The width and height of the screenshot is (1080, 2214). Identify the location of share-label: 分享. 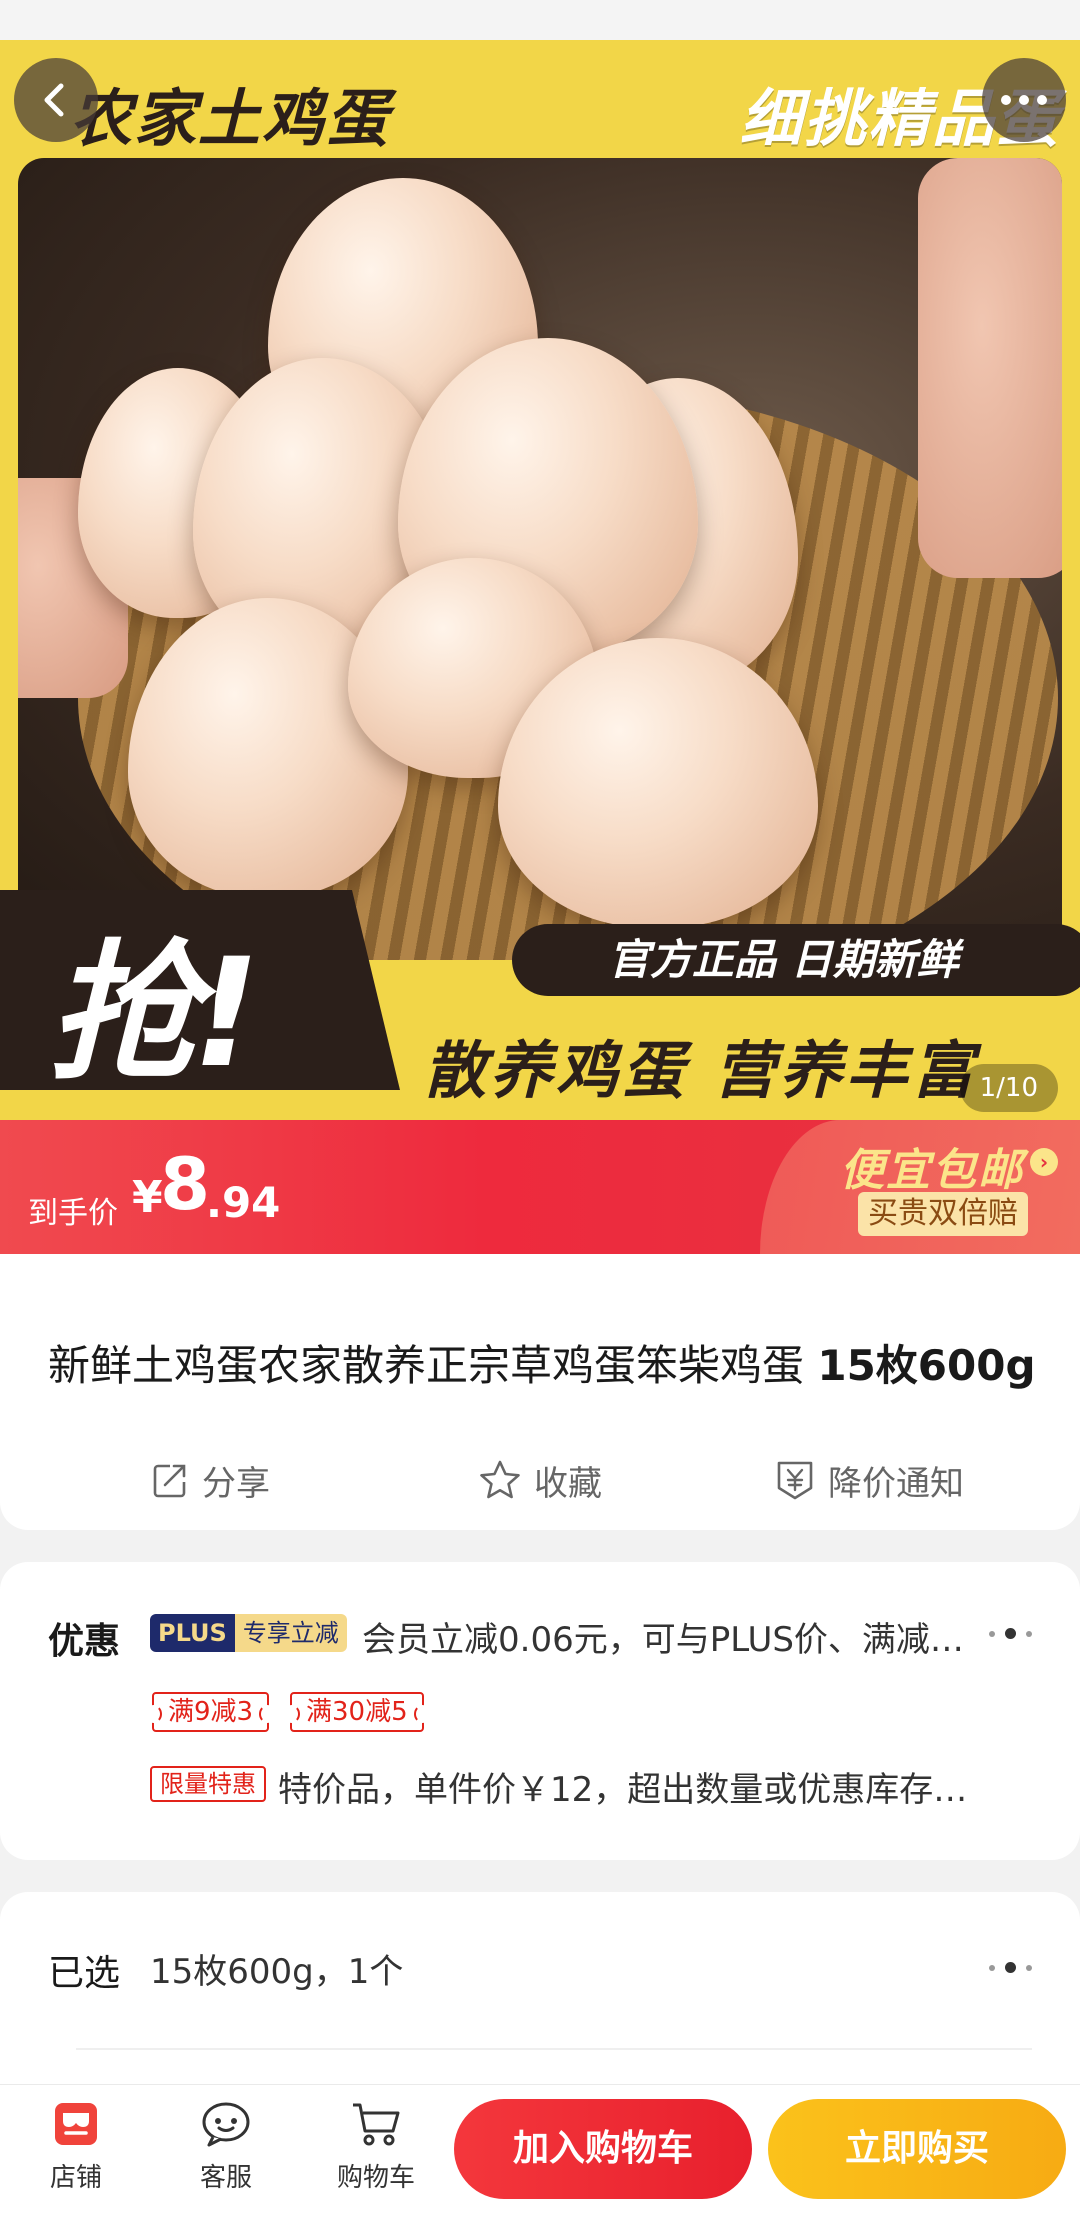
(236, 1483).